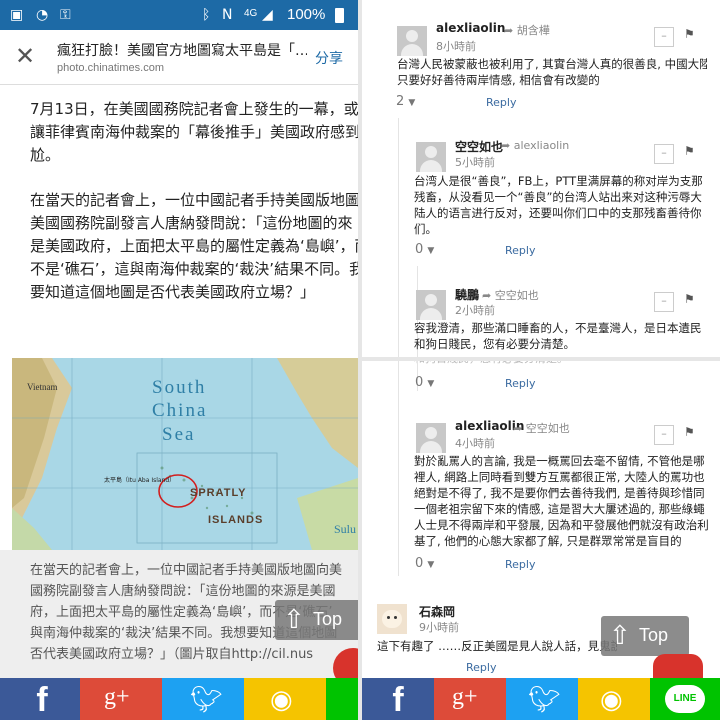  Describe the element at coordinates (306, 14) in the screenshot. I see `battery-percentage: 100%` at that location.